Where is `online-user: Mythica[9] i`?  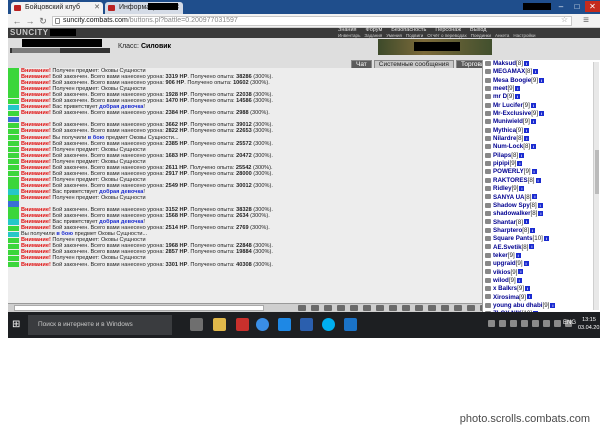 online-user: Mythica[9] i is located at coordinates (541, 131).